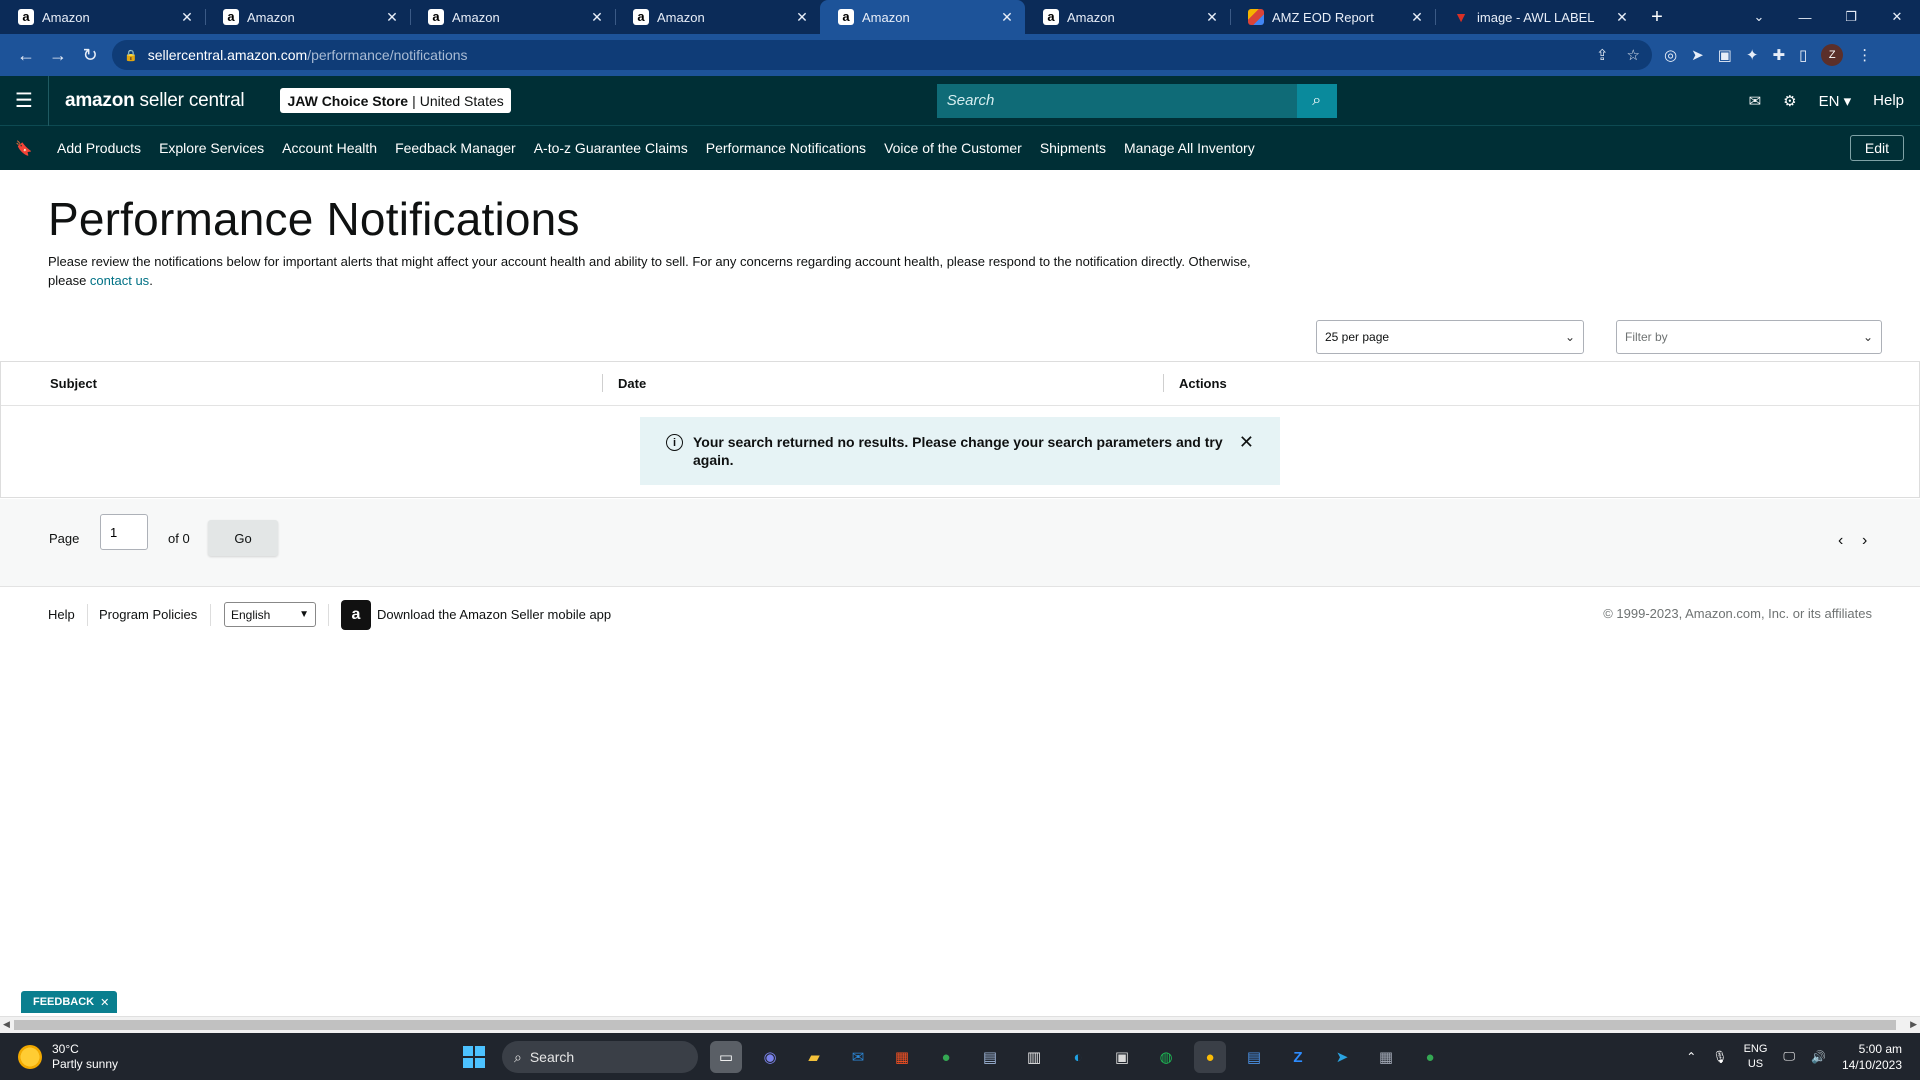 The width and height of the screenshot is (1920, 1080). What do you see at coordinates (1851, 17) in the screenshot?
I see `restore-icon: ❐` at bounding box center [1851, 17].